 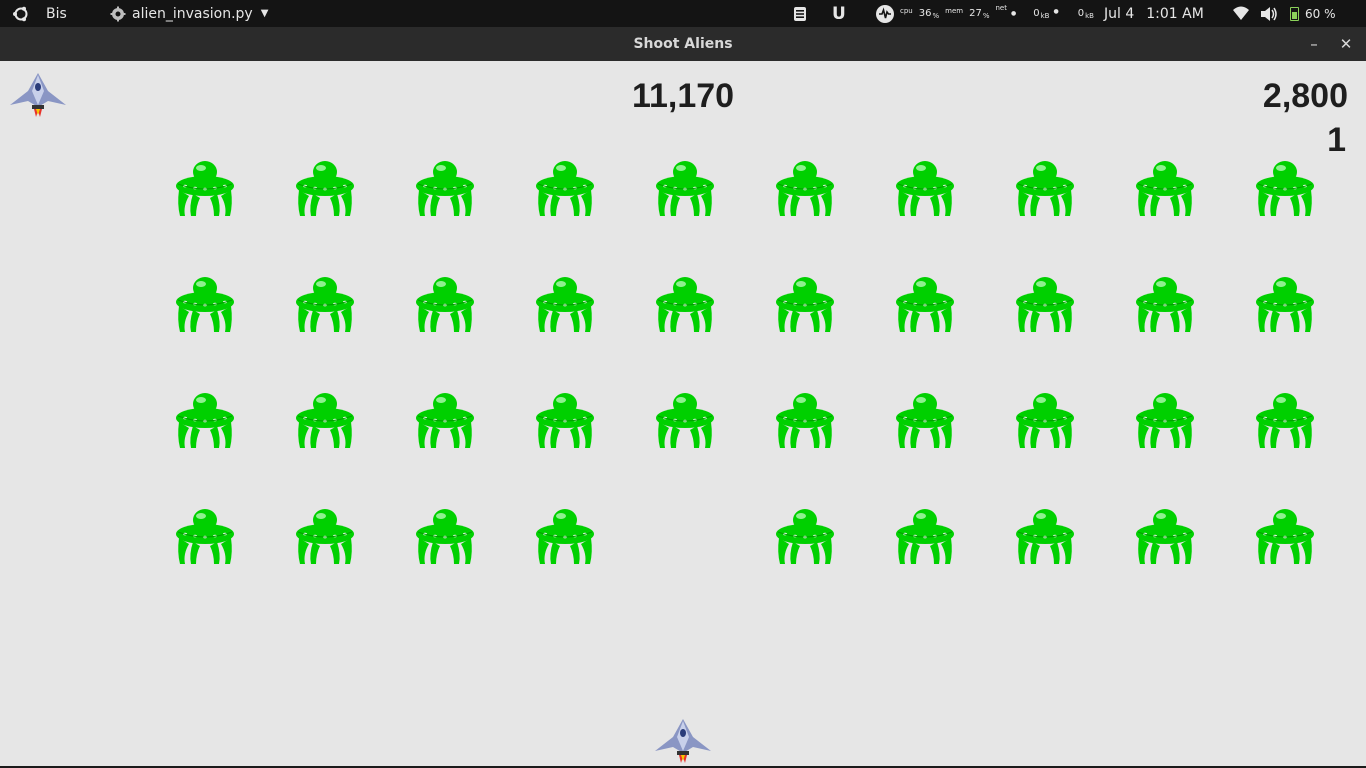 I want to click on window-title: Shoot Aliens, so click(x=683, y=44).